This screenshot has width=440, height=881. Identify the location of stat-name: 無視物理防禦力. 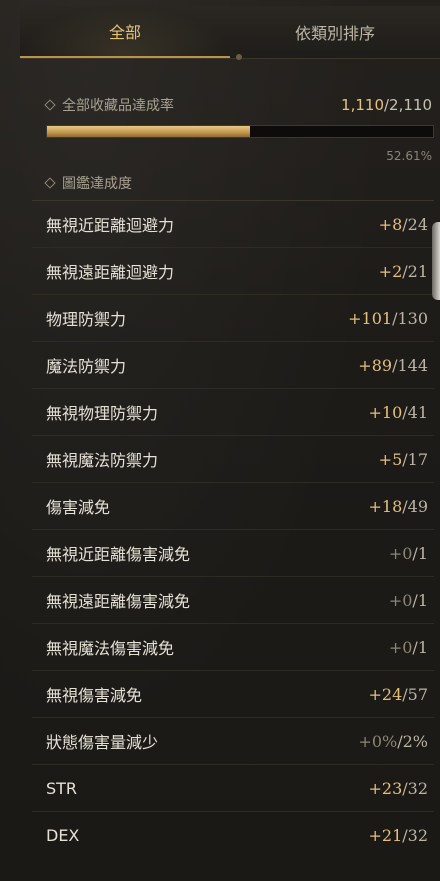
(102, 413).